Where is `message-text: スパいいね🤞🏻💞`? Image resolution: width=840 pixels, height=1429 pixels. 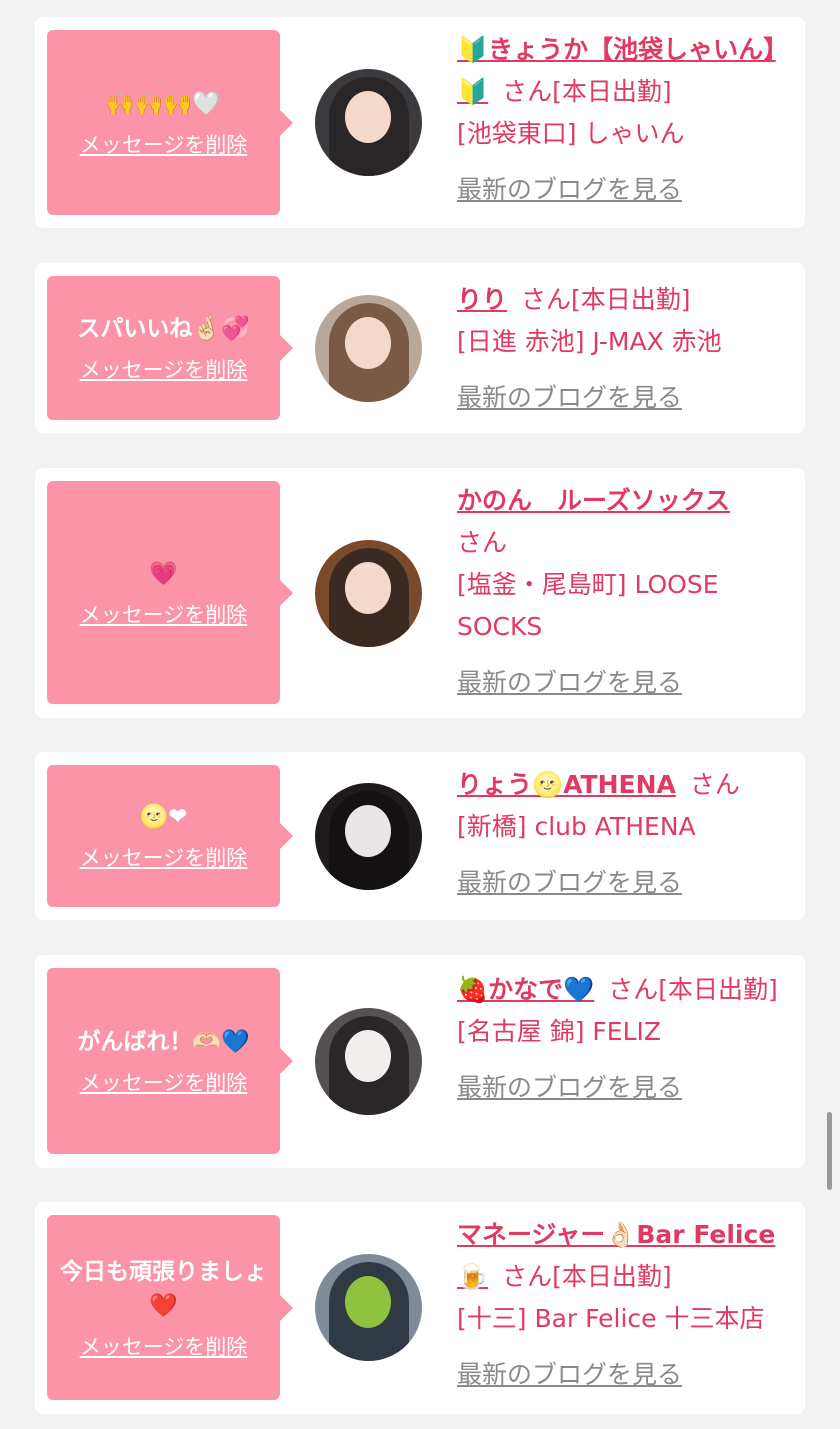
message-text: スパいいね🤞🏻💞 is located at coordinates (163, 329).